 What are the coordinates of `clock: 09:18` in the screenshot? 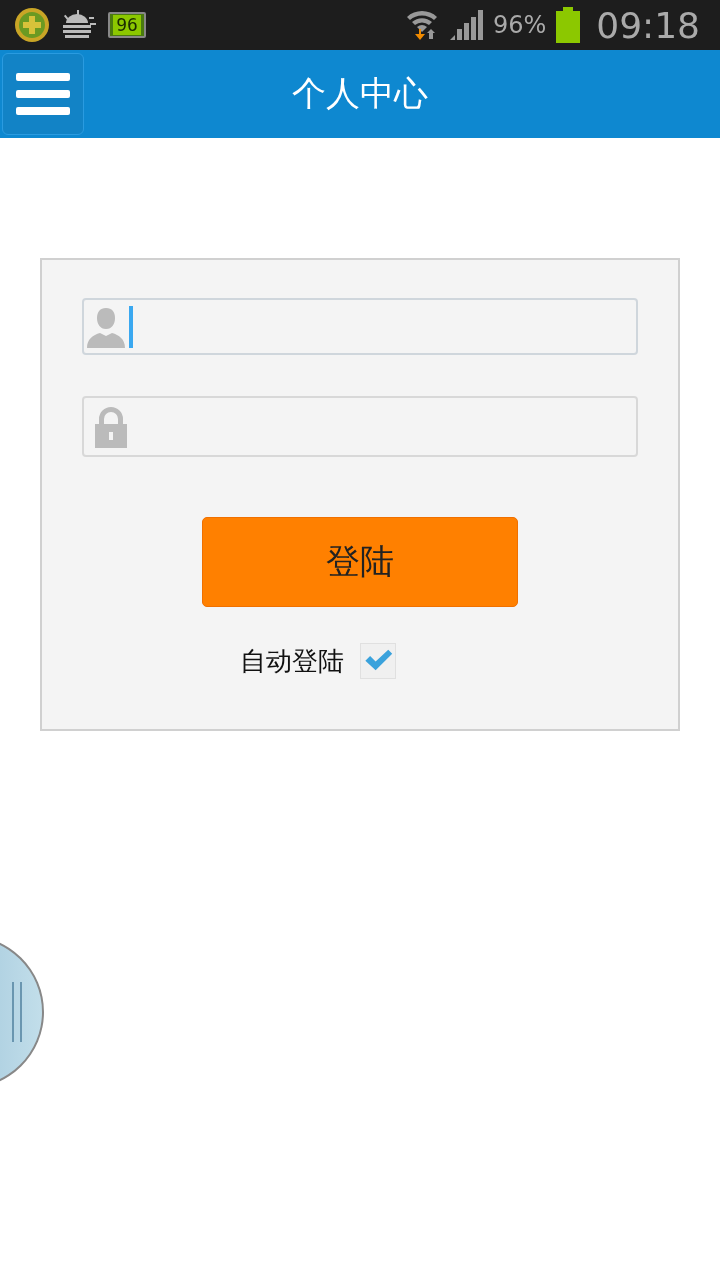 It's located at (648, 25).